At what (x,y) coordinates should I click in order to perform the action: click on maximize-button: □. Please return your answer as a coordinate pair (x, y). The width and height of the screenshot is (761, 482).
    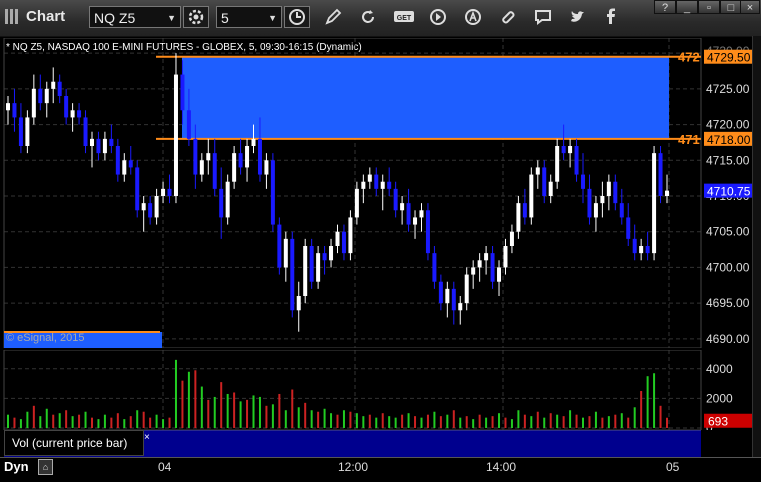
    Looking at the image, I should click on (731, 7).